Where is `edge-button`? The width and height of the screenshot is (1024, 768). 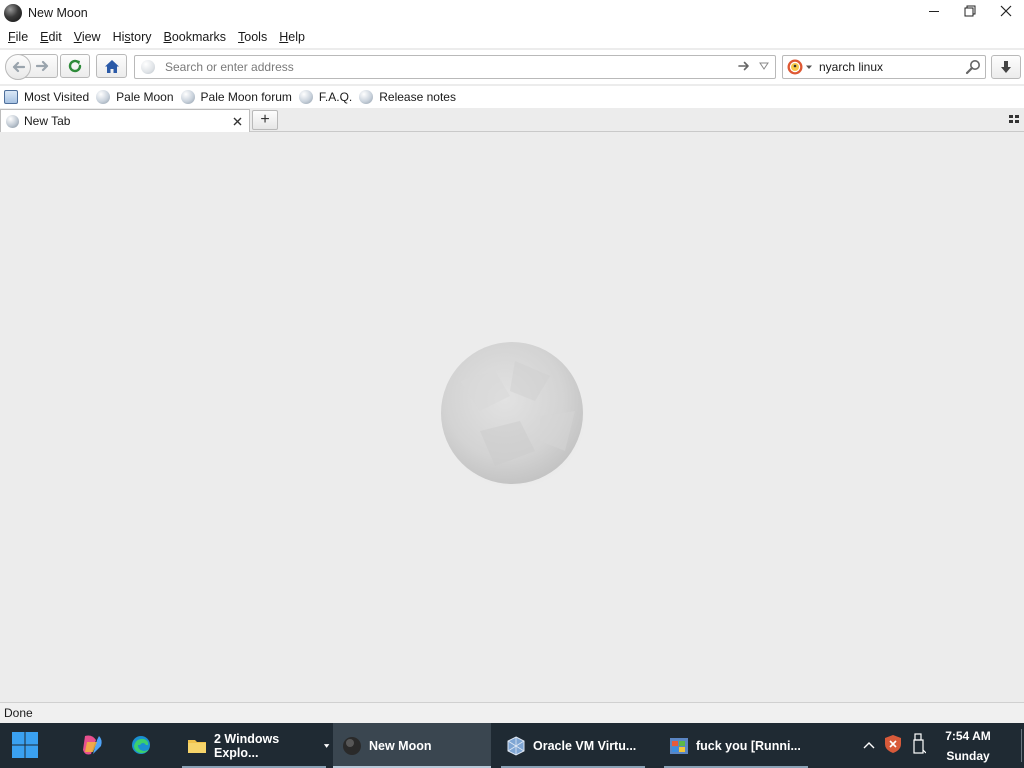 edge-button is located at coordinates (141, 745).